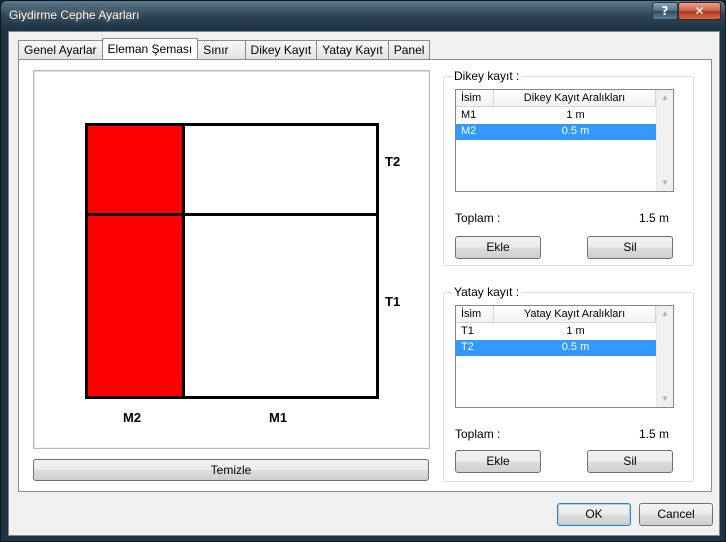 The width and height of the screenshot is (726, 542). What do you see at coordinates (150, 48) in the screenshot?
I see `tab-eleman-semasi: Eleman Şeması` at bounding box center [150, 48].